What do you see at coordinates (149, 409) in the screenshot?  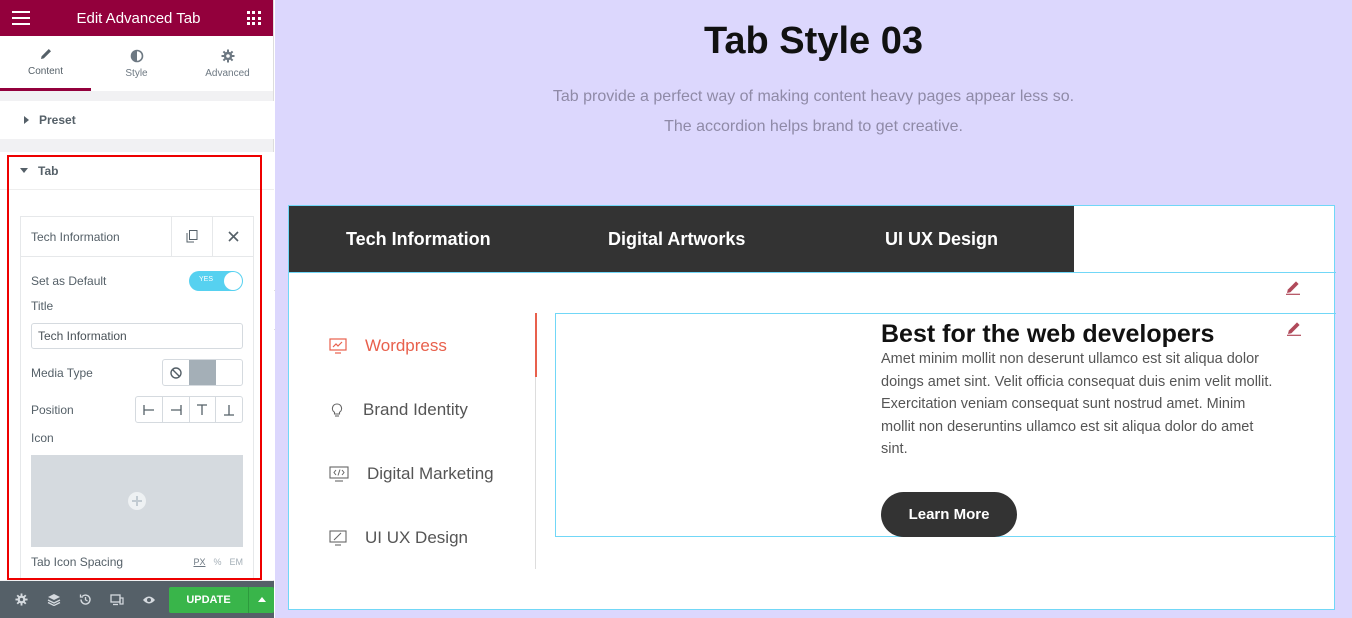 I see `position-left-option` at bounding box center [149, 409].